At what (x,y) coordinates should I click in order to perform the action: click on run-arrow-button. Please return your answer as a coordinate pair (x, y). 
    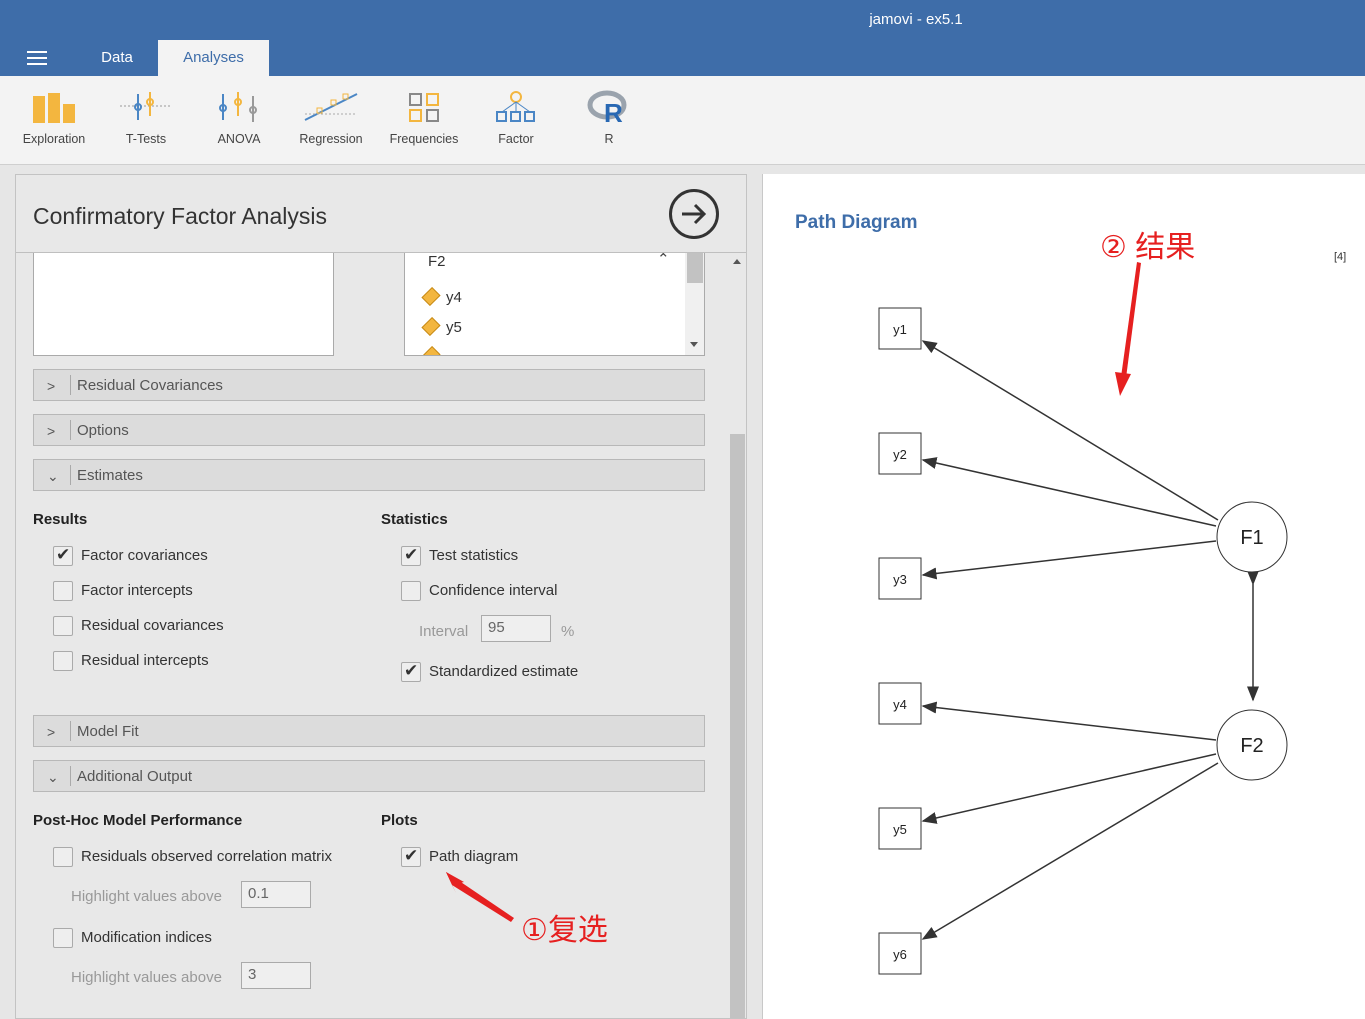
    Looking at the image, I should click on (694, 214).